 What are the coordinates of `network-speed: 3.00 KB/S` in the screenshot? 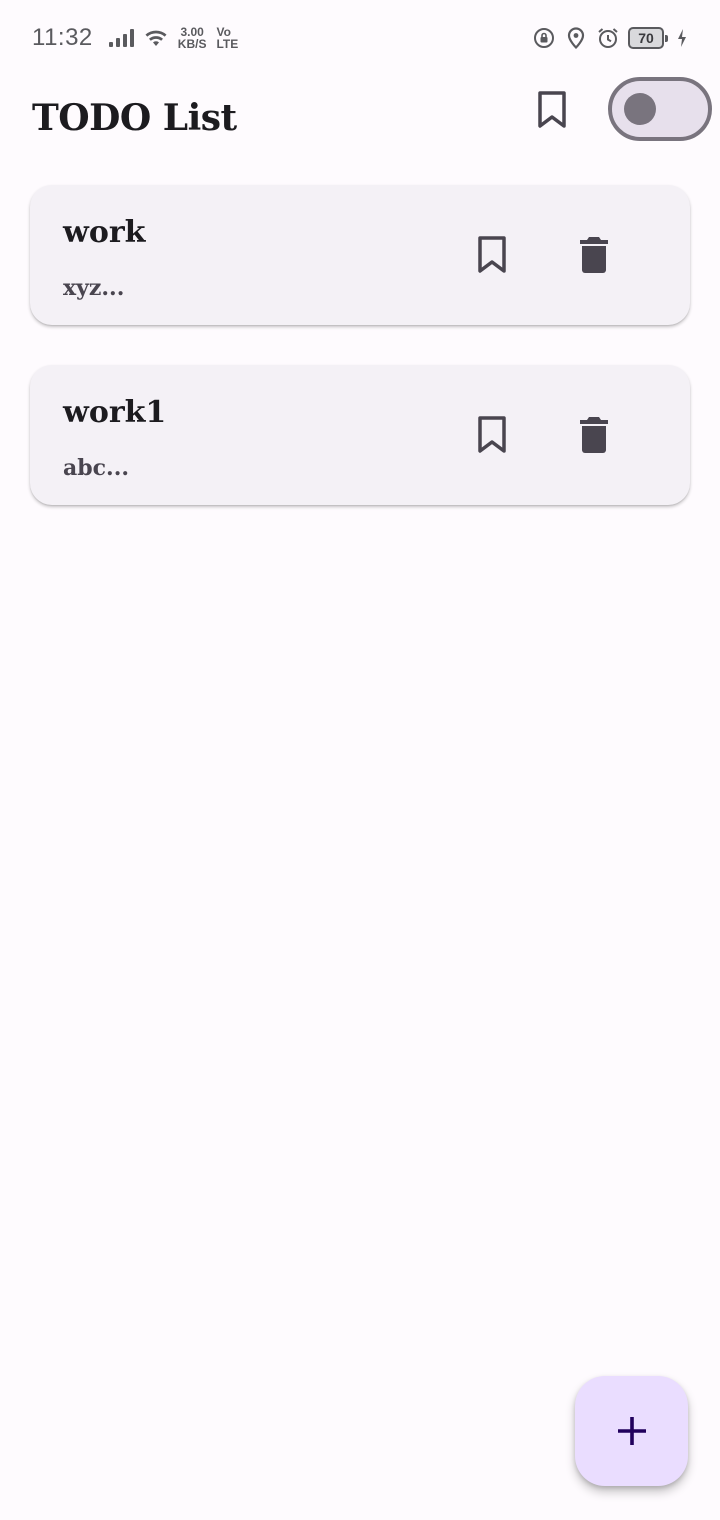 It's located at (192, 38).